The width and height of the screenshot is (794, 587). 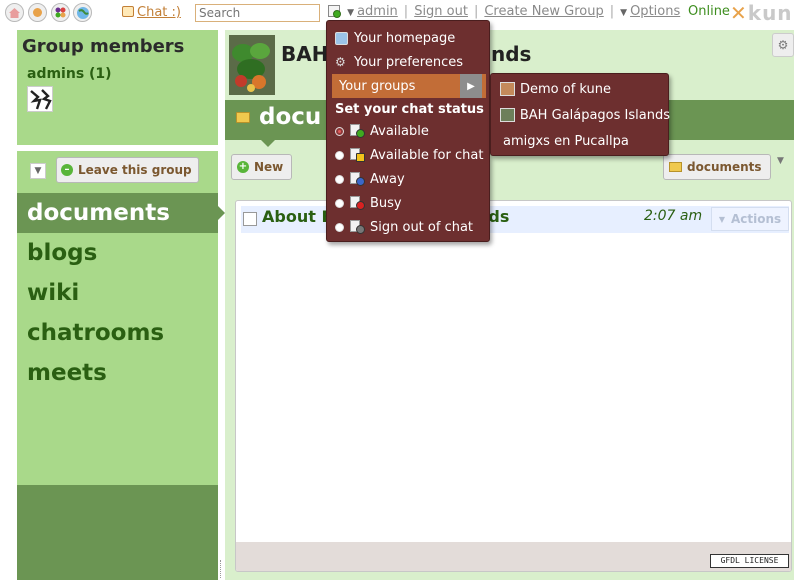 I want to click on group-members-title: Group members, so click(x=103, y=46).